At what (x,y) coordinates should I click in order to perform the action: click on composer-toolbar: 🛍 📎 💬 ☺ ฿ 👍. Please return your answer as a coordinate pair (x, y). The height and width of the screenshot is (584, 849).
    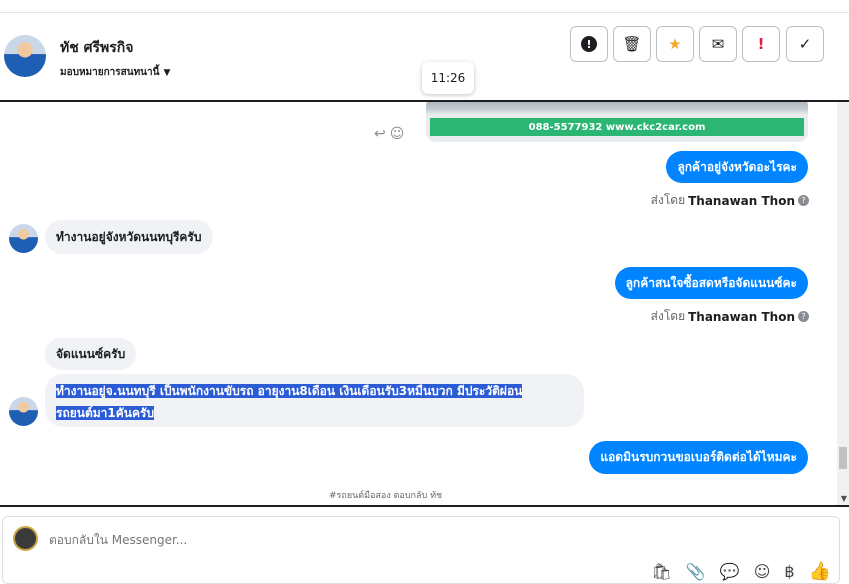
    Looking at the image, I should click on (741, 571).